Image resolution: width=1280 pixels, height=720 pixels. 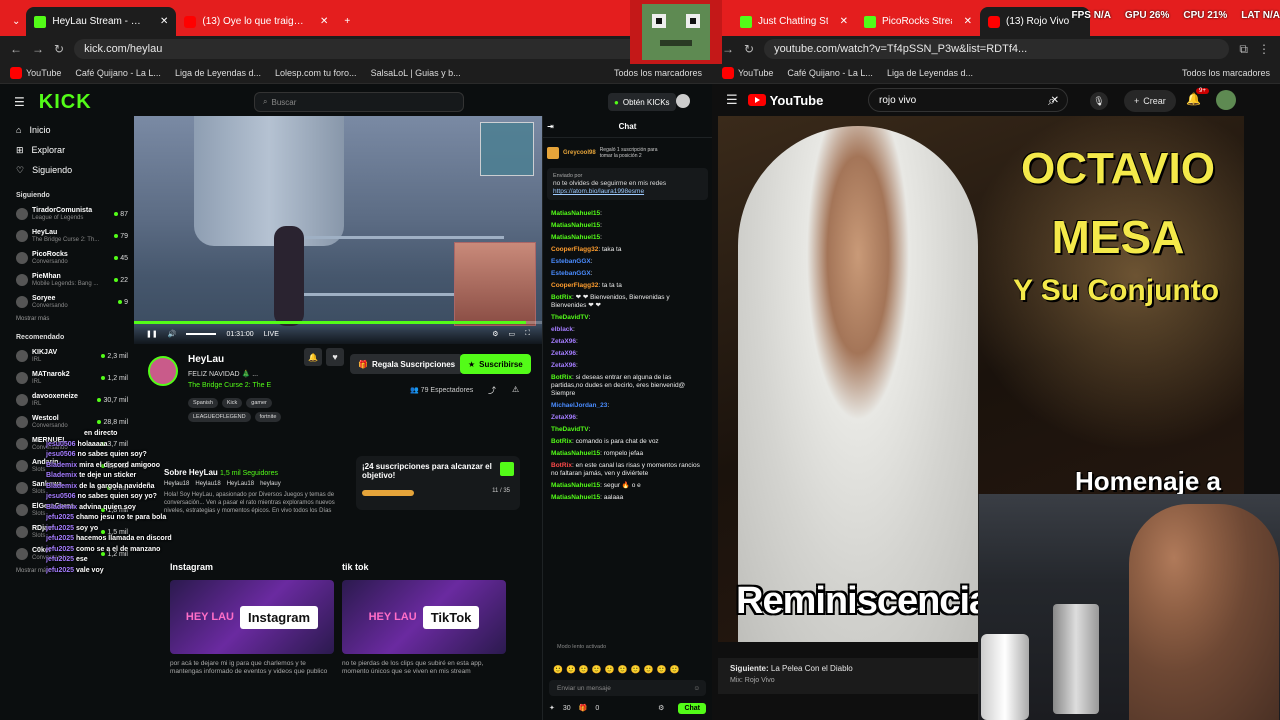 What do you see at coordinates (968, 100) in the screenshot?
I see `youtube-search-input: rojo vivo ✕` at bounding box center [968, 100].